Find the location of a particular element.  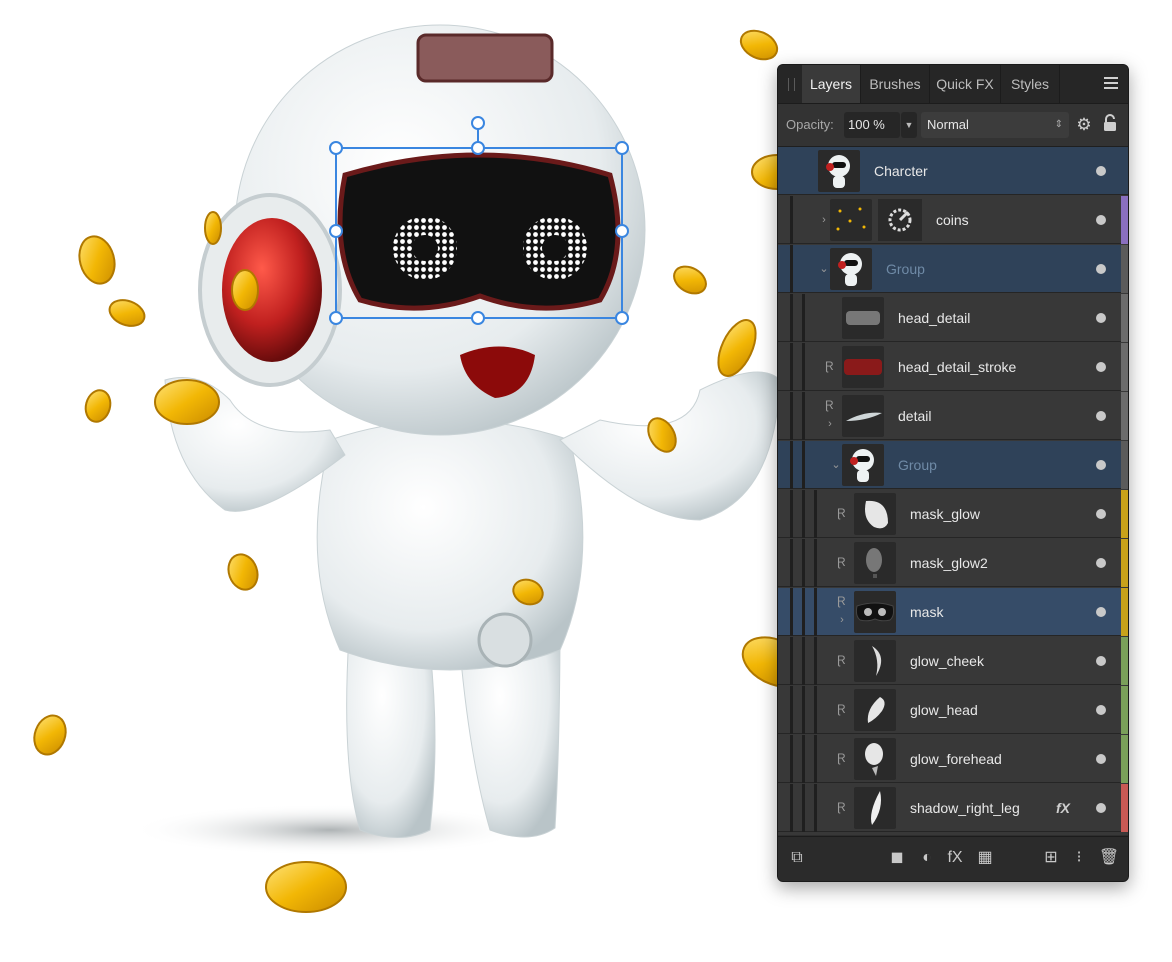

layer-row: Ɽshadow_right_leg fX is located at coordinates (953, 808).